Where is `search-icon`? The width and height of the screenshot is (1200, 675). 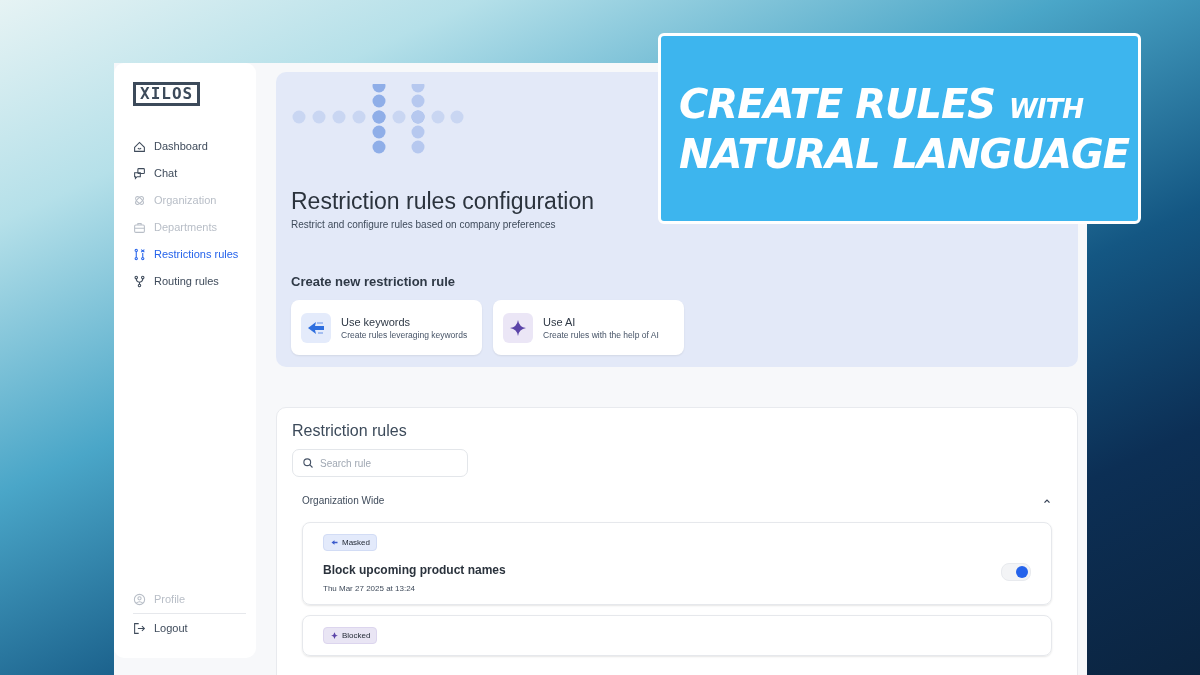 search-icon is located at coordinates (308, 463).